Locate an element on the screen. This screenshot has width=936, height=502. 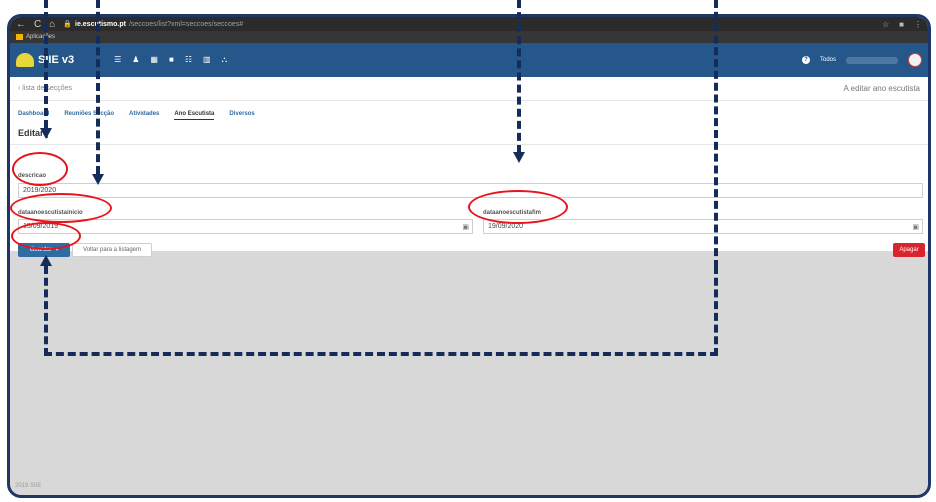
home-icon: ⌂ is located at coordinates (52, 24).